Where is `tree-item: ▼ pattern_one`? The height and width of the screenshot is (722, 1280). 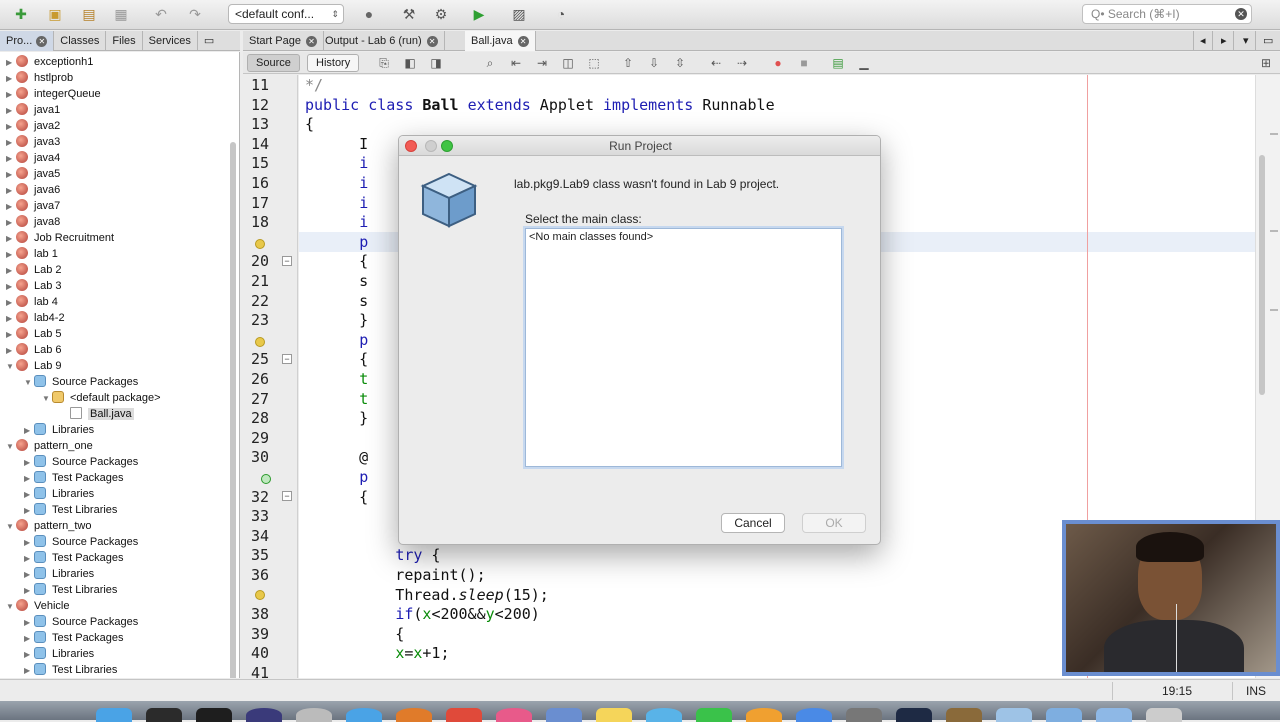 tree-item: ▼ pattern_one is located at coordinates (49, 446).